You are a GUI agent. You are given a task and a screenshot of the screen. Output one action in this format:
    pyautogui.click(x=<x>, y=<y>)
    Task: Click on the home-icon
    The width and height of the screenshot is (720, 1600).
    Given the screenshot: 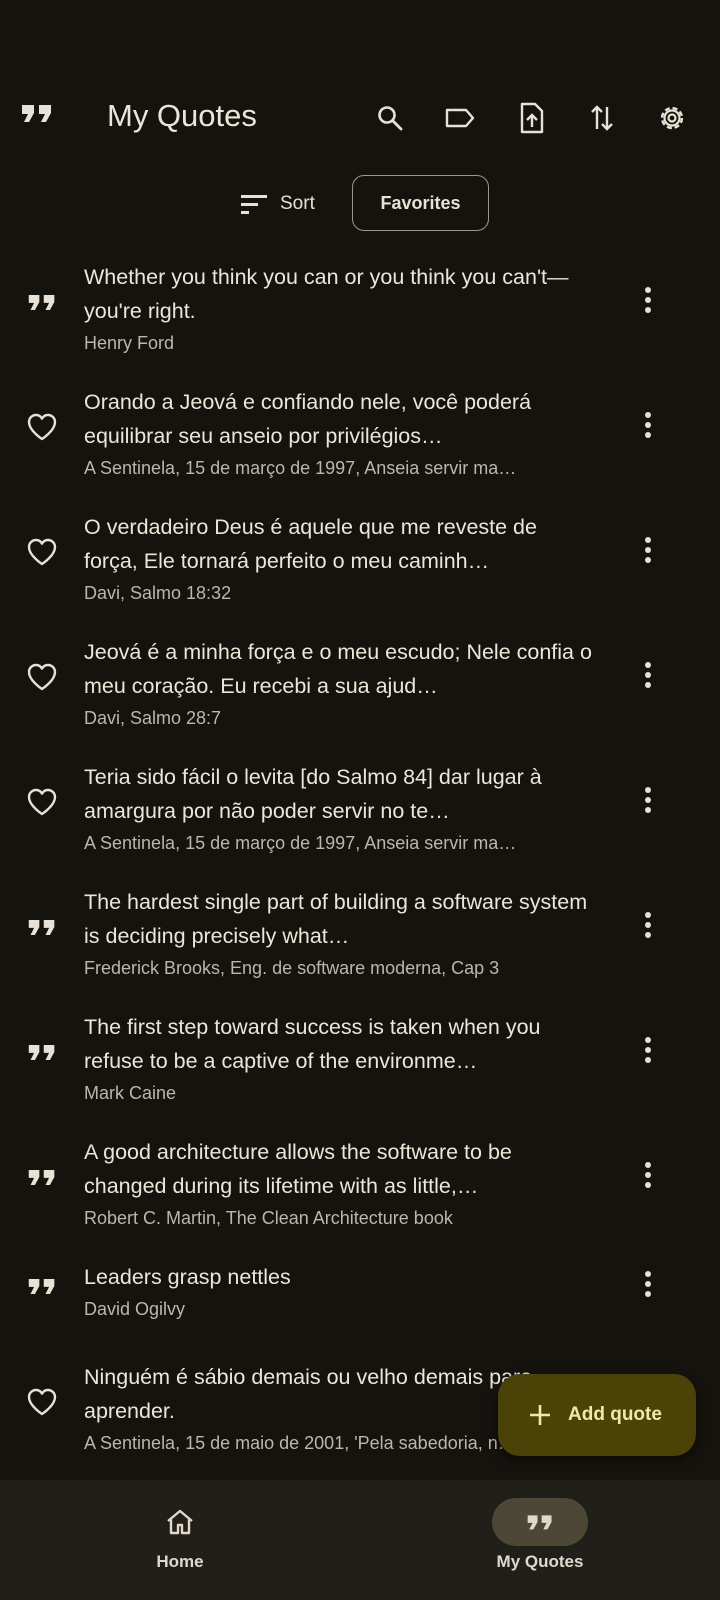 What is the action you would take?
    pyautogui.click(x=180, y=1522)
    